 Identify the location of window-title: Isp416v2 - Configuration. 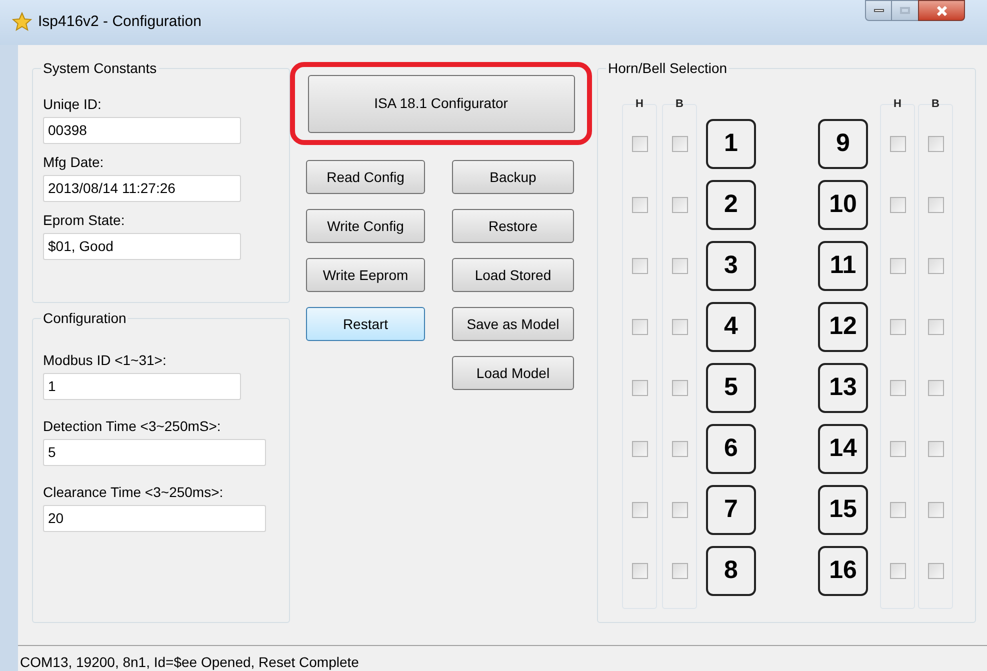
(120, 22).